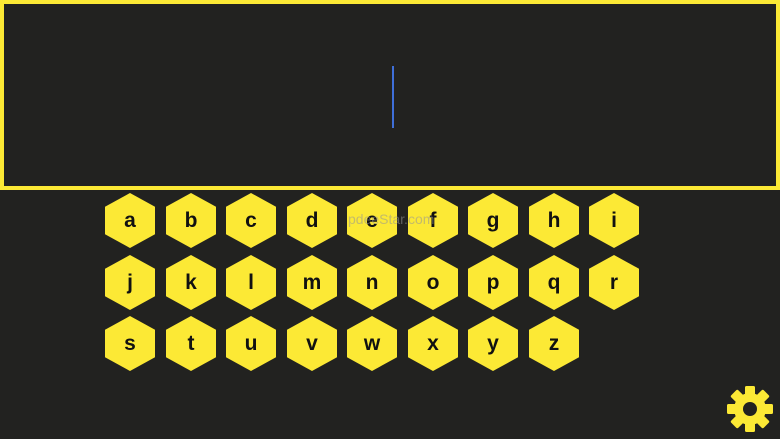 The width and height of the screenshot is (780, 439). Describe the element at coordinates (130, 282) in the screenshot. I see `key-j: j` at that location.